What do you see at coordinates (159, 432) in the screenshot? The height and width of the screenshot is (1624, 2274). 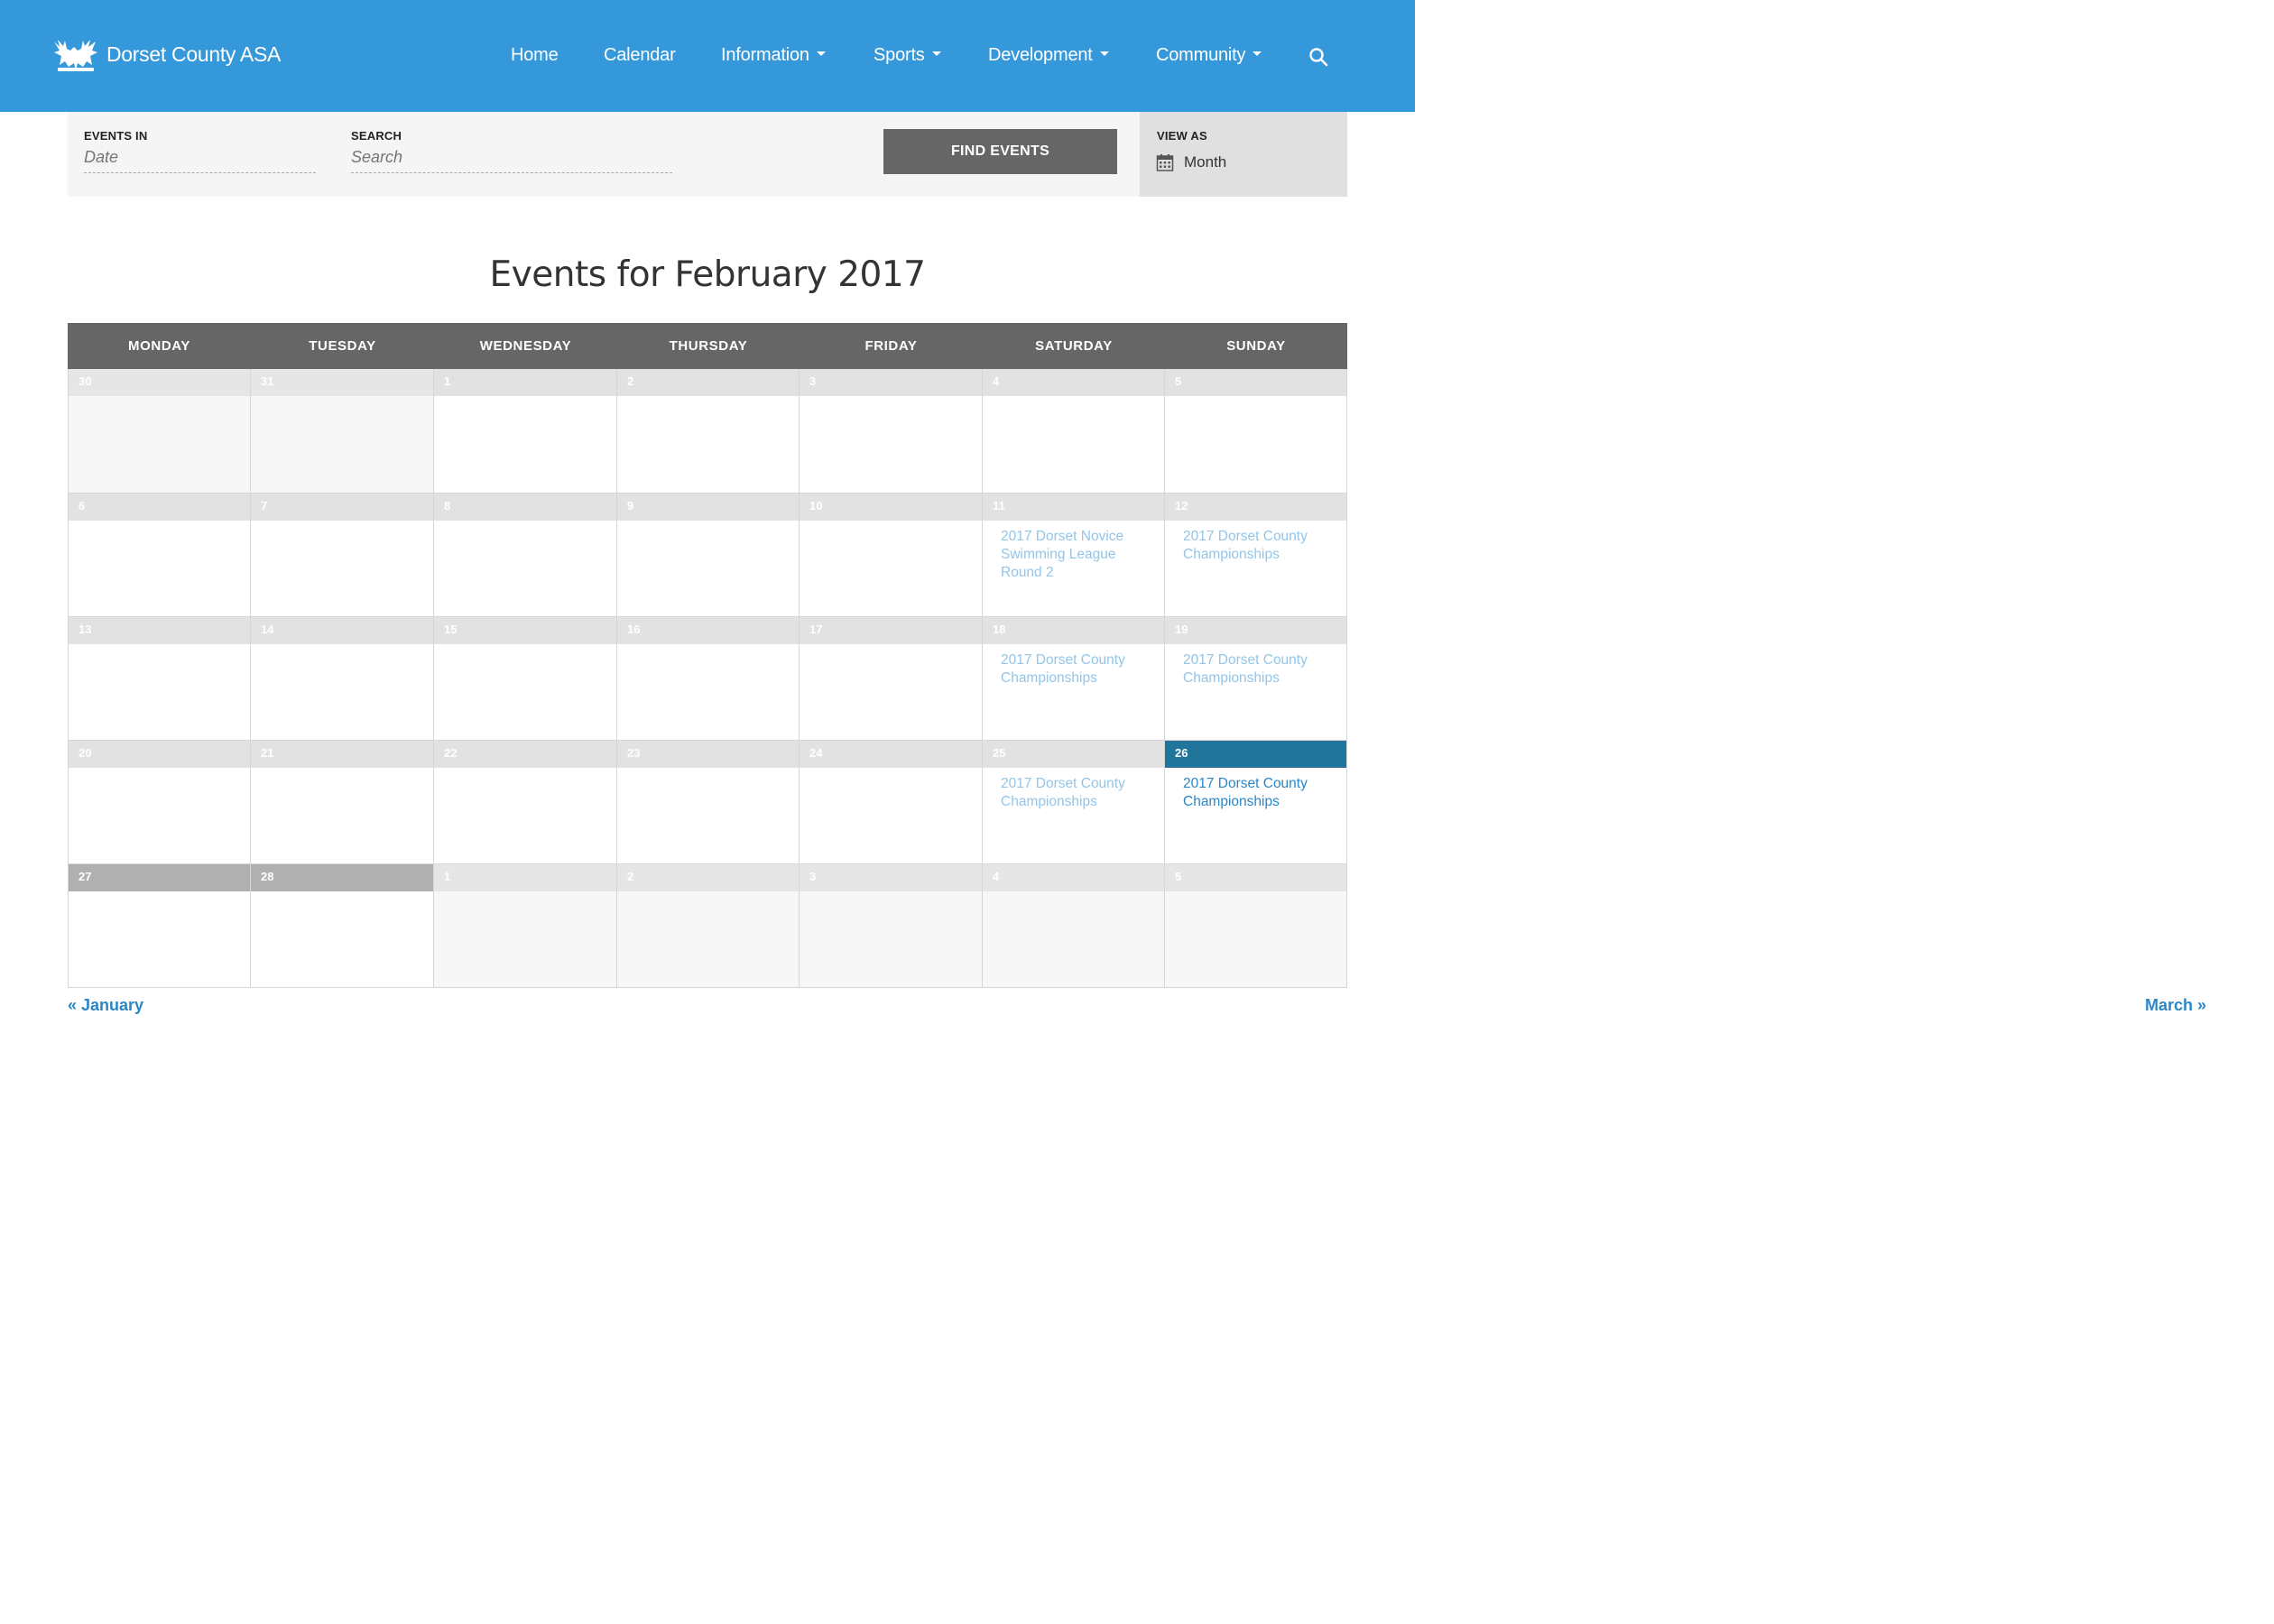 I see `calendar-day-cell: 30` at bounding box center [159, 432].